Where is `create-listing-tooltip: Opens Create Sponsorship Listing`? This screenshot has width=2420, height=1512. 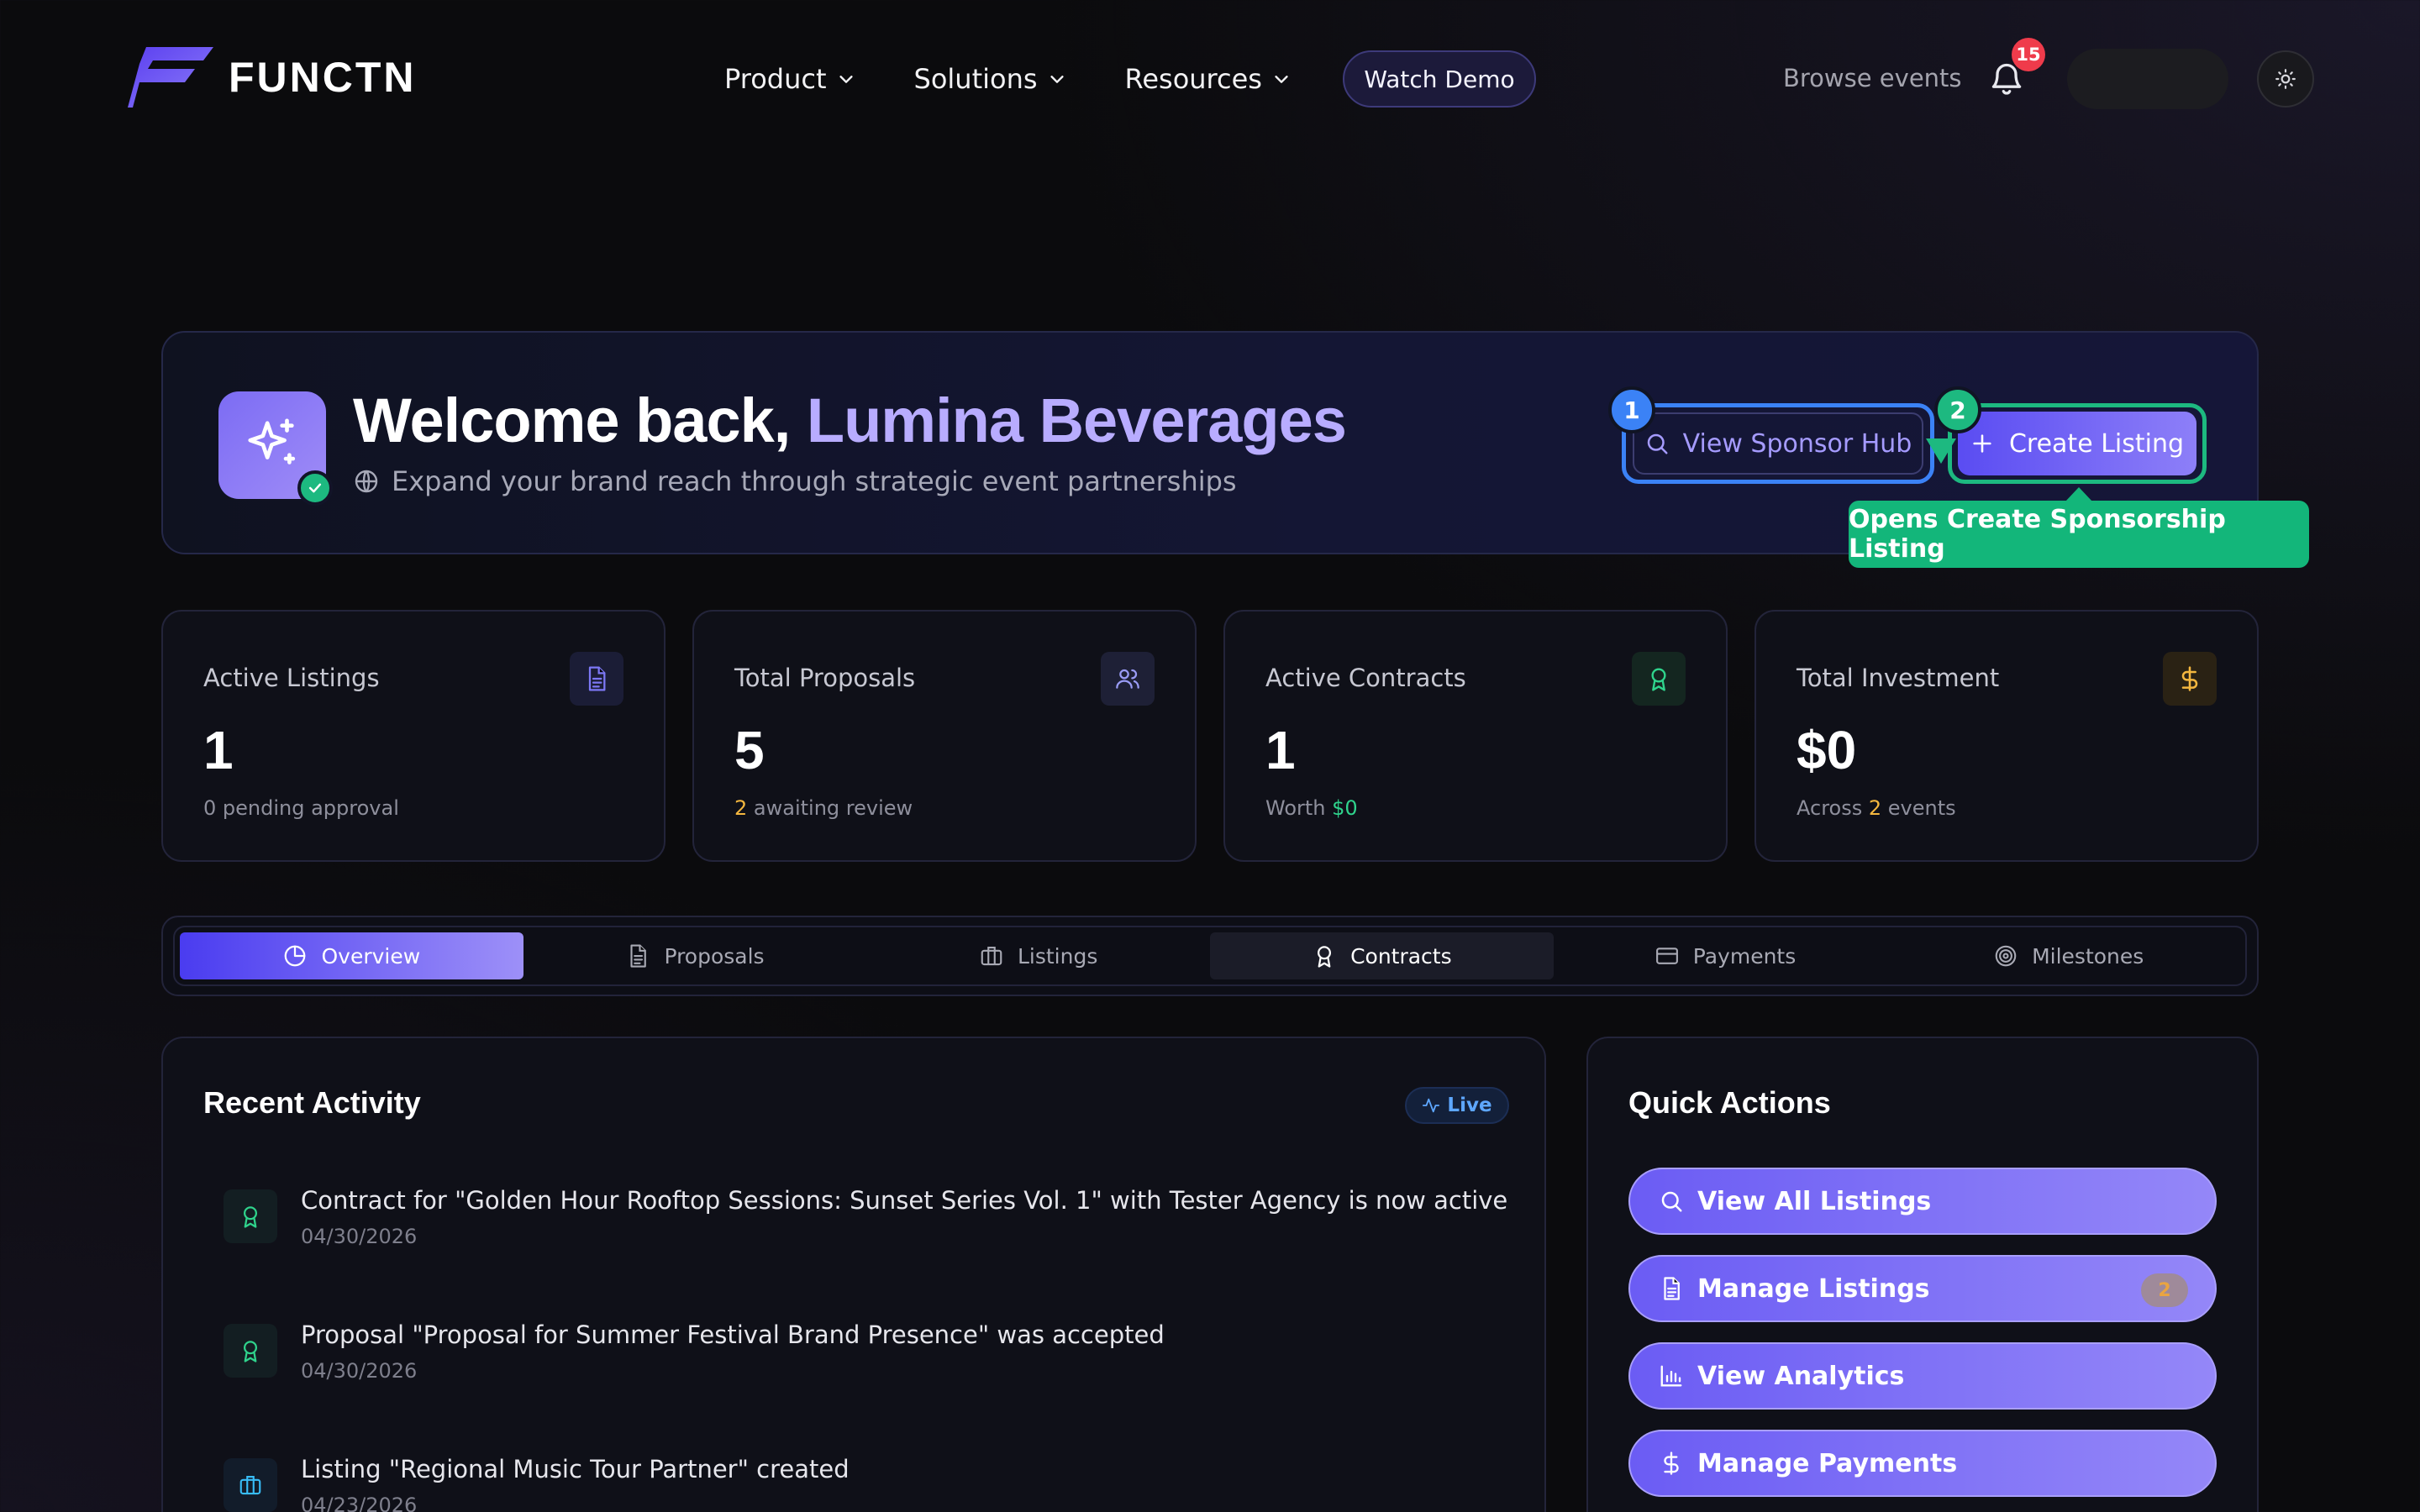 create-listing-tooltip: Opens Create Sponsorship Listing is located at coordinates (2079, 534).